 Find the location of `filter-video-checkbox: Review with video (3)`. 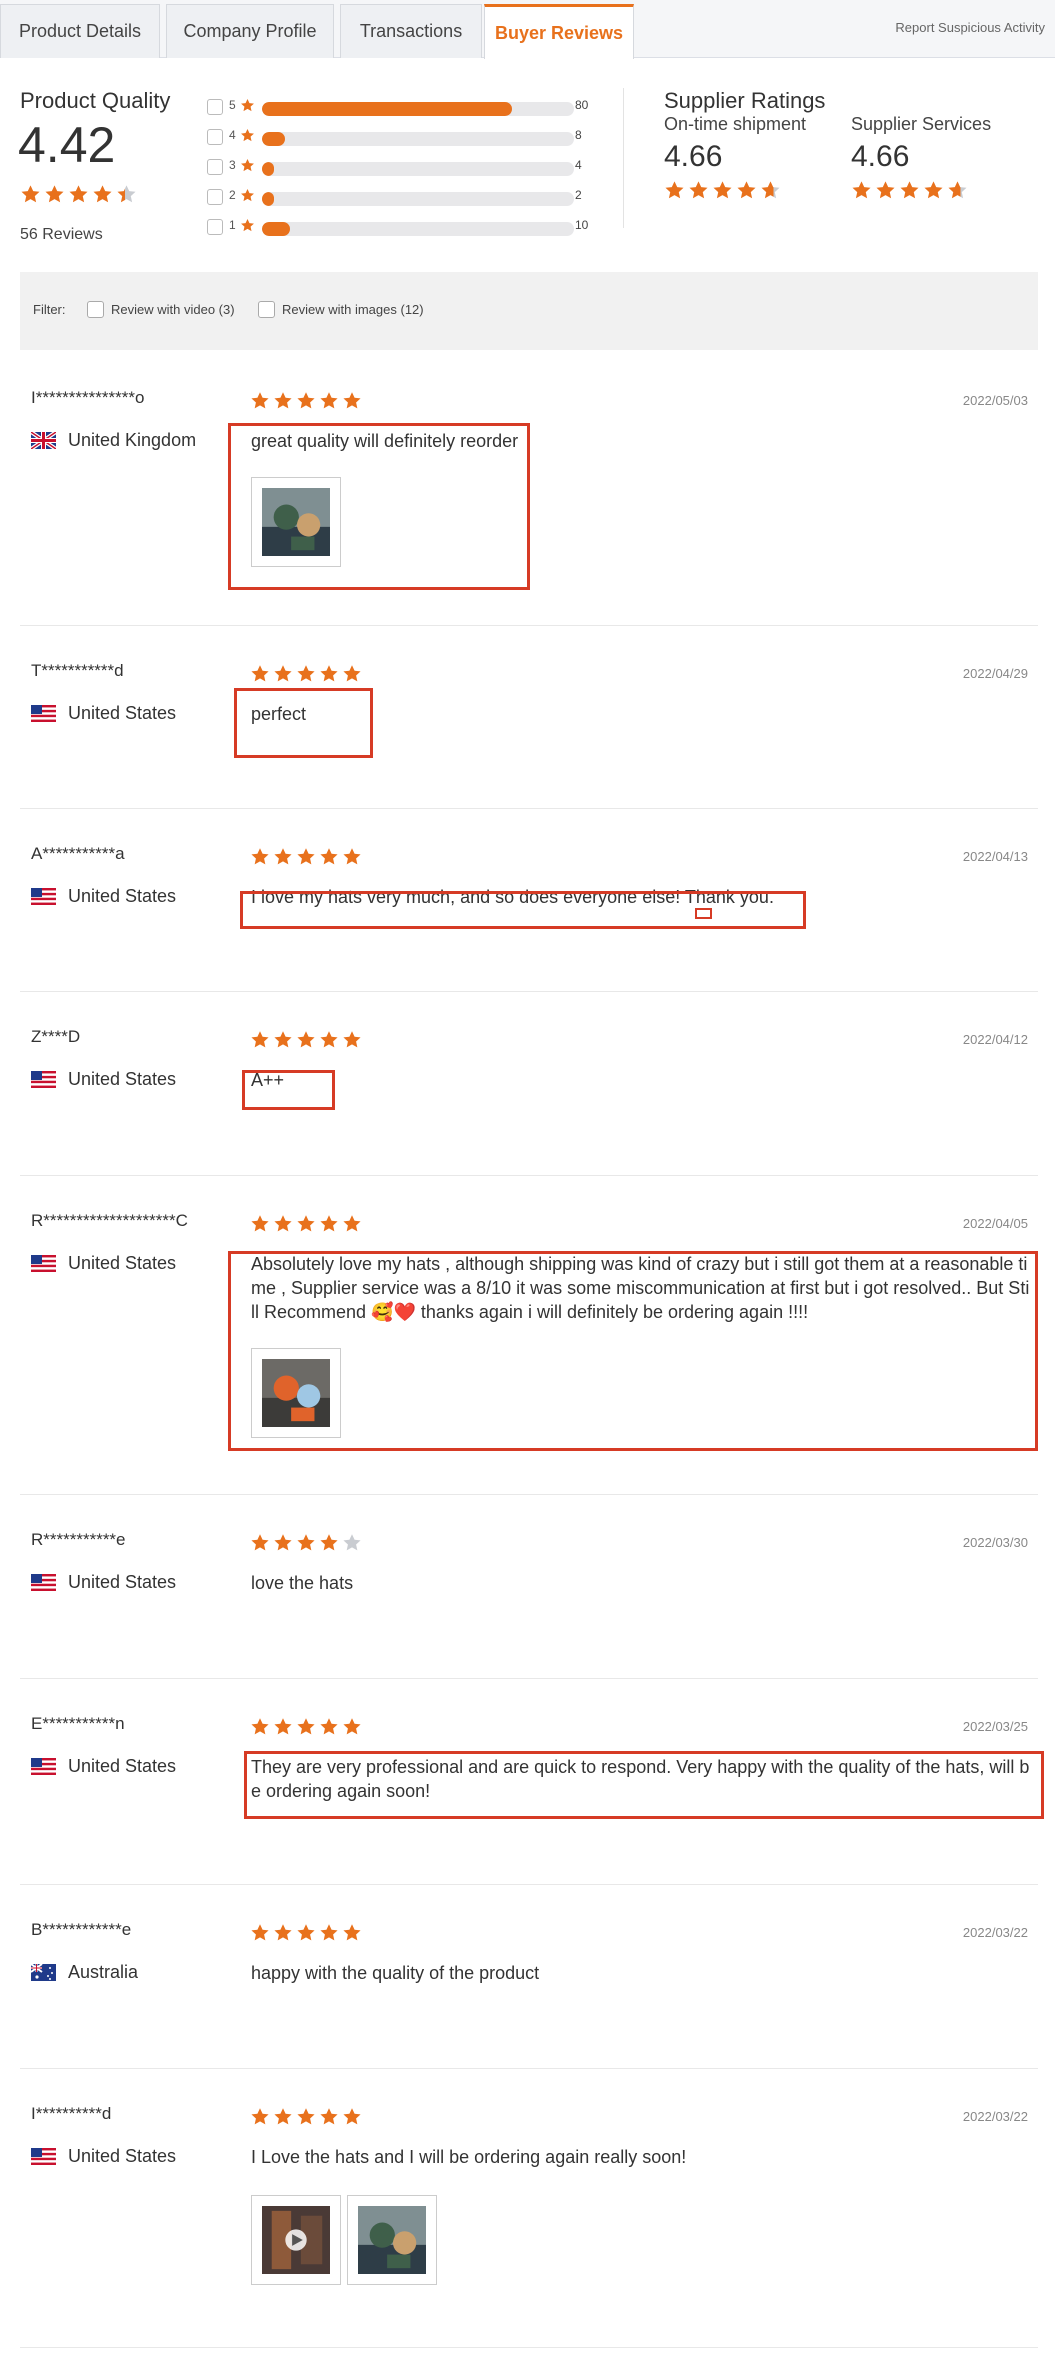

filter-video-checkbox: Review with video (3) is located at coordinates (161, 309).